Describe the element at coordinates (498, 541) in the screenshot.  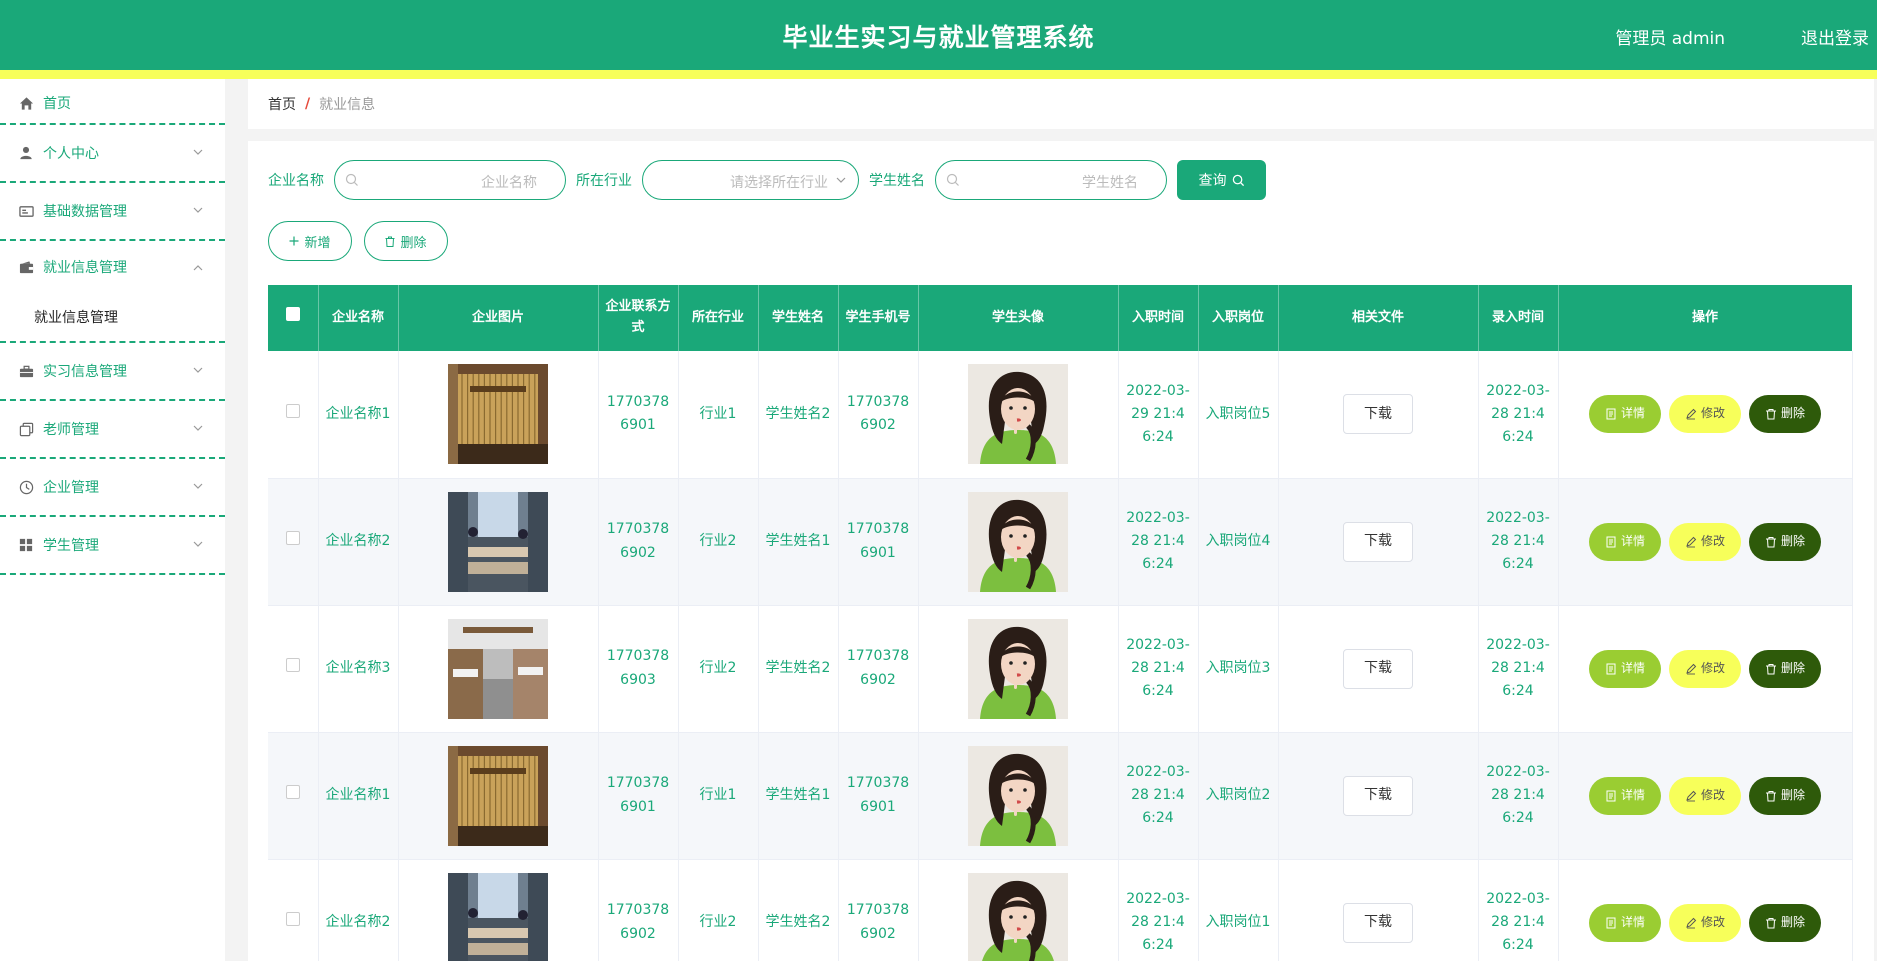
I see `company-photo-office` at that location.